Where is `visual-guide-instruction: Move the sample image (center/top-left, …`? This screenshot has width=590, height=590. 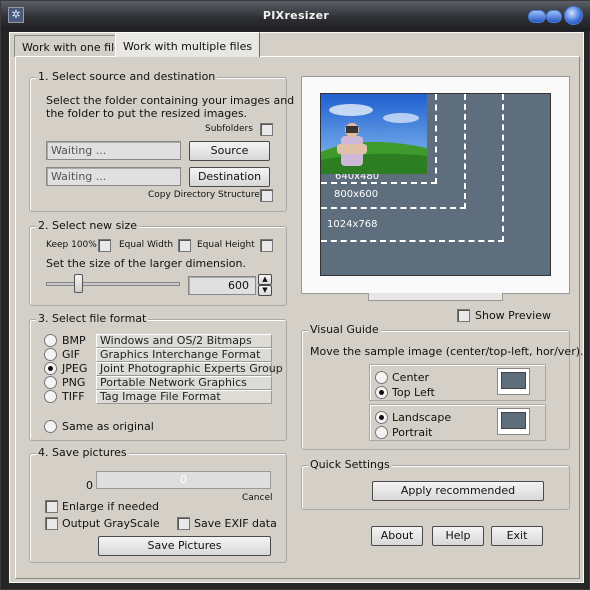 visual-guide-instruction: Move the sample image (center/top-left, … is located at coordinates (447, 351).